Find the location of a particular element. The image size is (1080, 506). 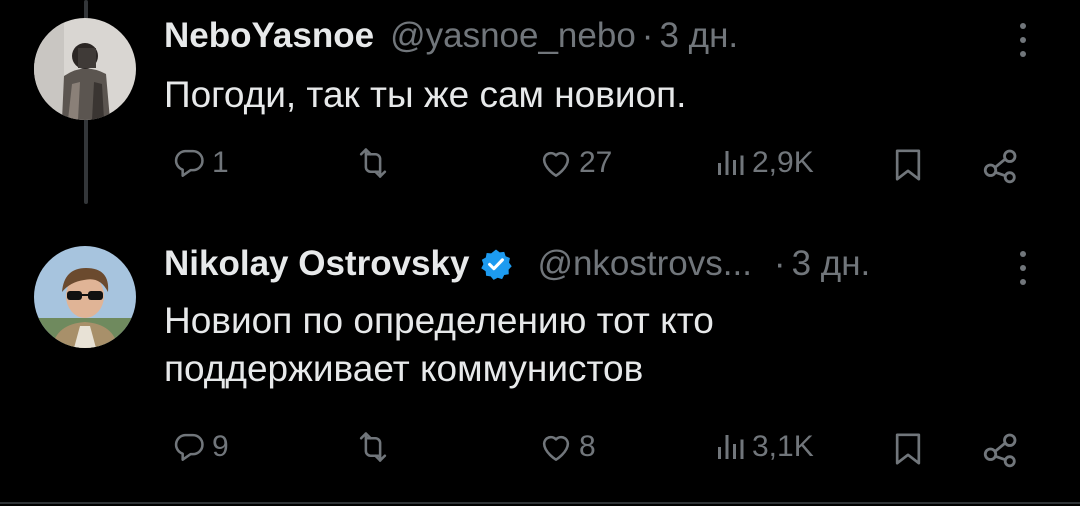

tweet-text: Погоди, так ты же сам новиоп. is located at coordinates (425, 94).